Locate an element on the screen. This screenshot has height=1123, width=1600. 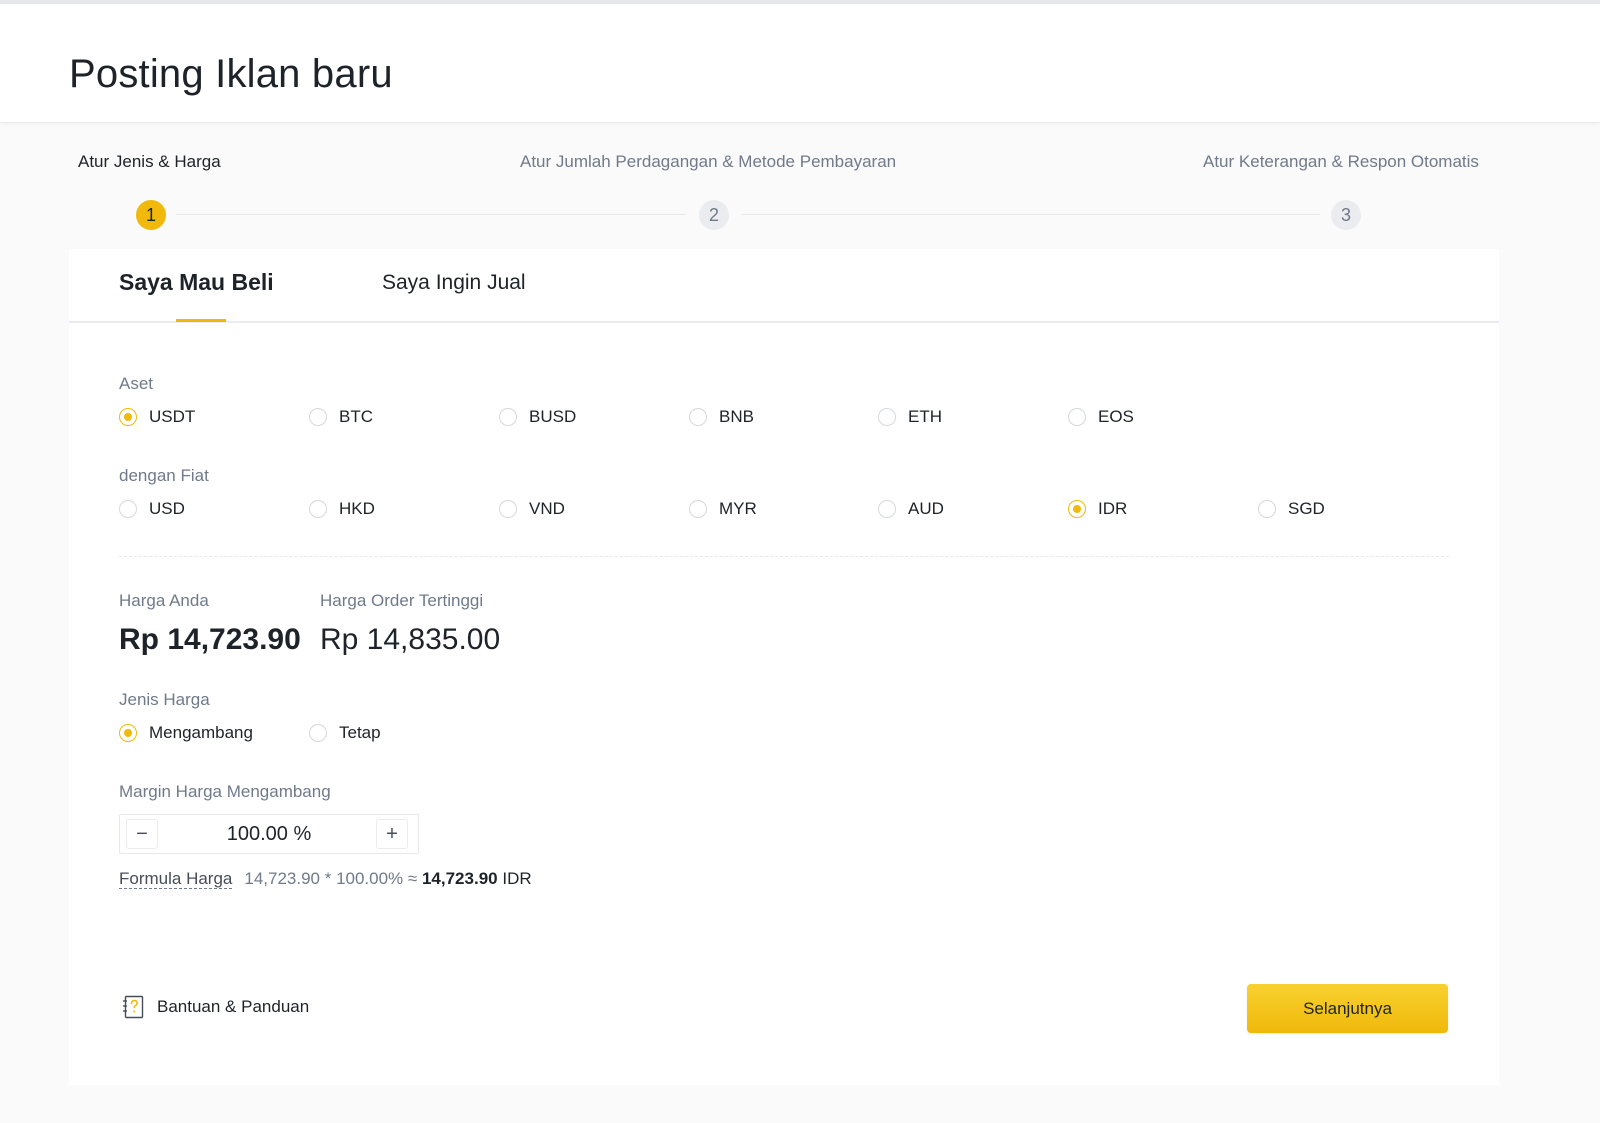
asset-option-label: BTC is located at coordinates (356, 416).